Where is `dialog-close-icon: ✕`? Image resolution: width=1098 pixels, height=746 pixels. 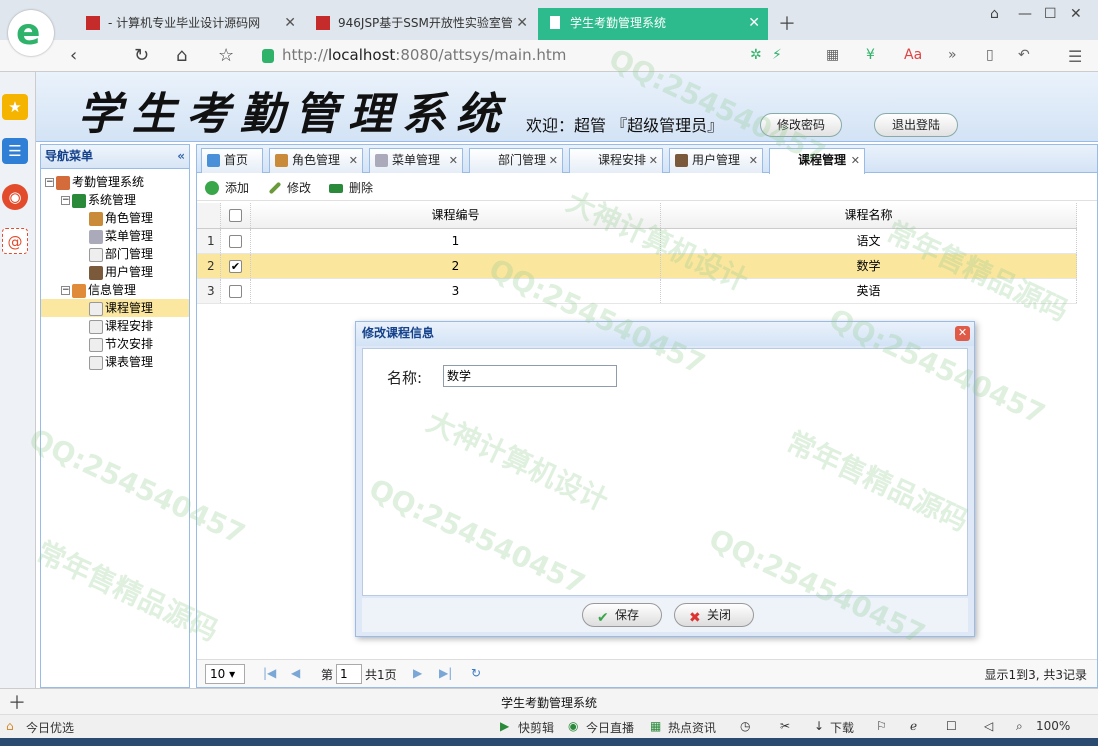 dialog-close-icon: ✕ is located at coordinates (962, 333).